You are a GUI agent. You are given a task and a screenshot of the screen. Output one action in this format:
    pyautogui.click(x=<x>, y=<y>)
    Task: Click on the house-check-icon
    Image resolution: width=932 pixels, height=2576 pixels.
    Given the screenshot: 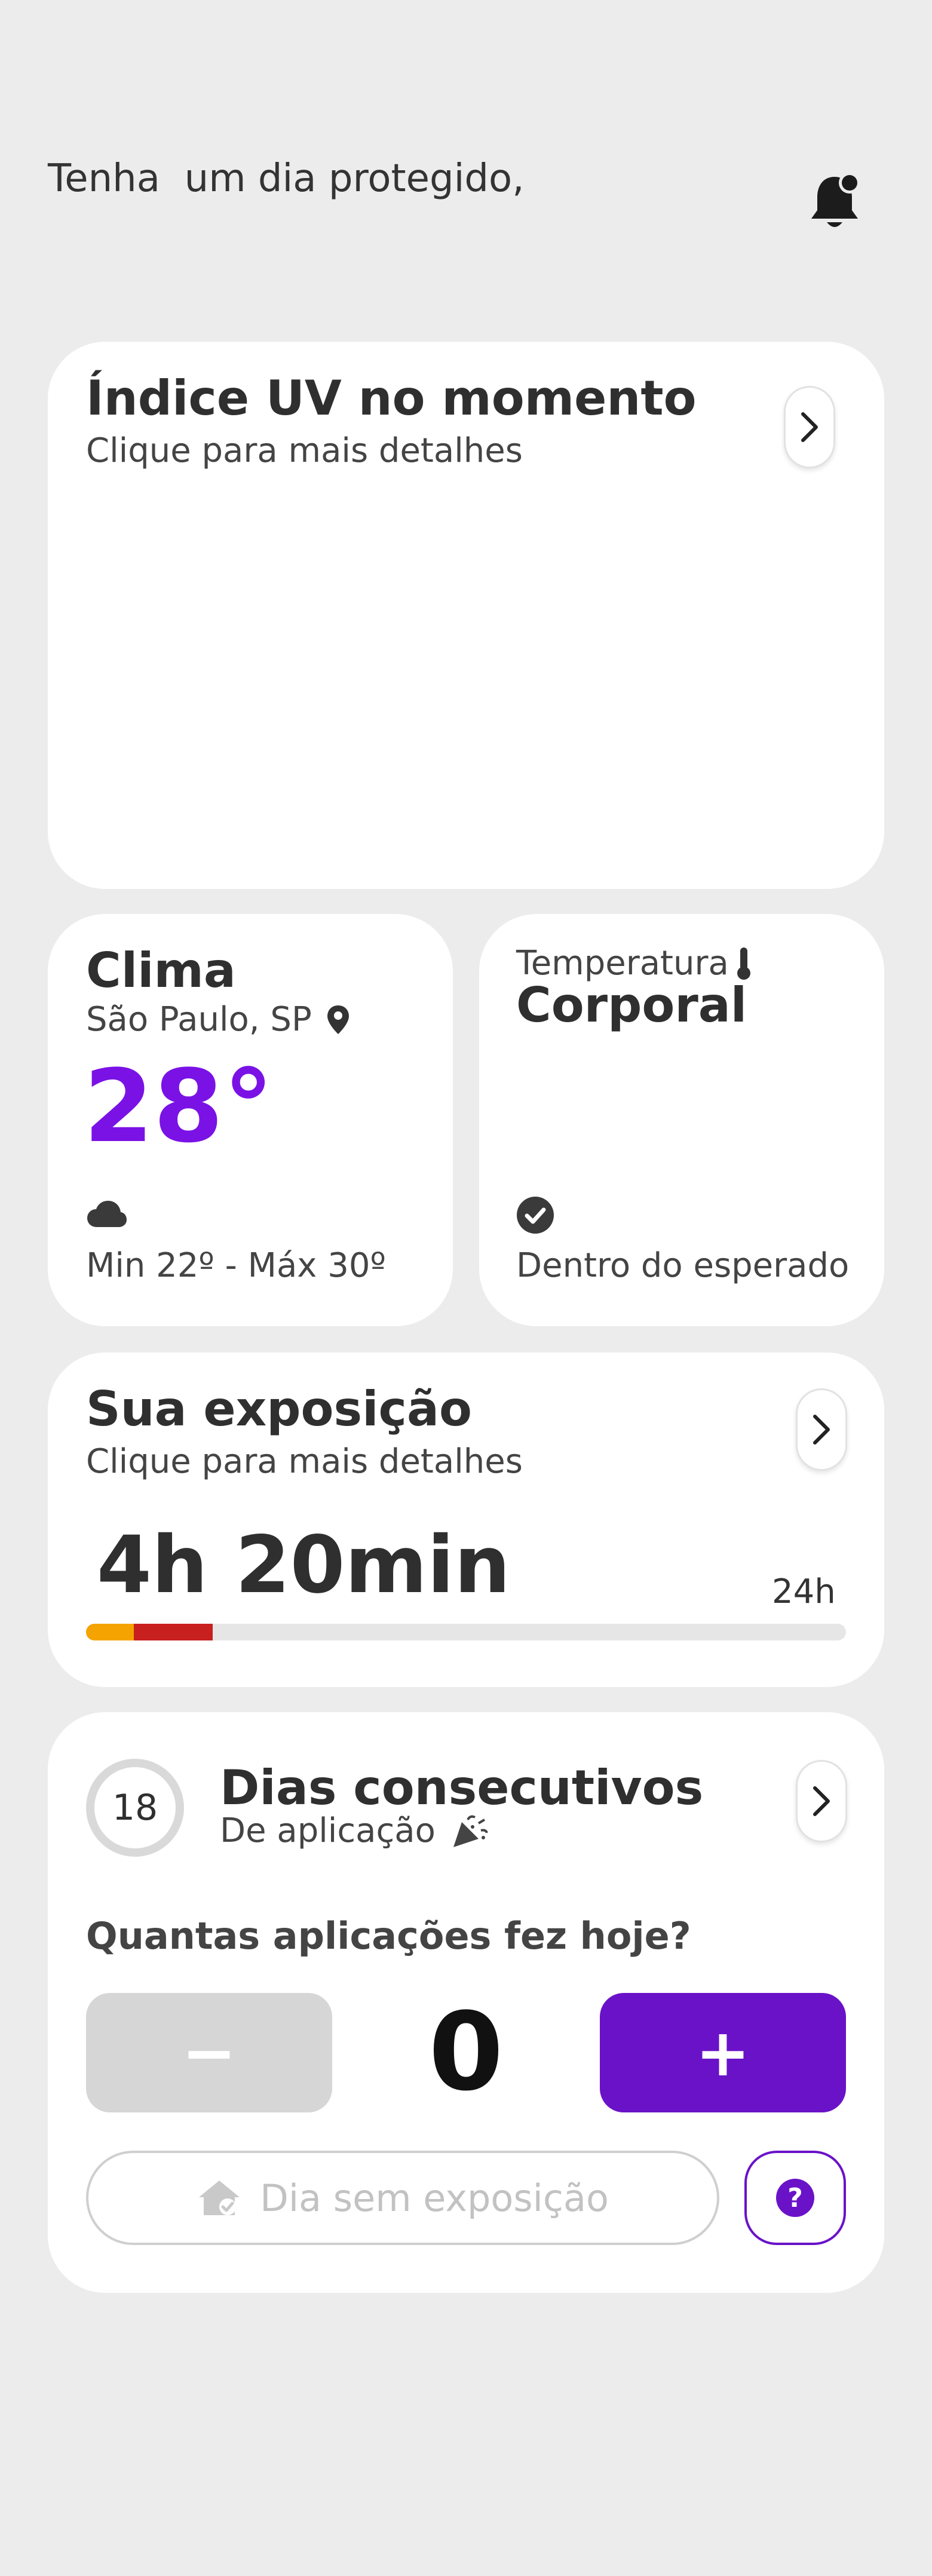 What is the action you would take?
    pyautogui.click(x=219, y=2198)
    